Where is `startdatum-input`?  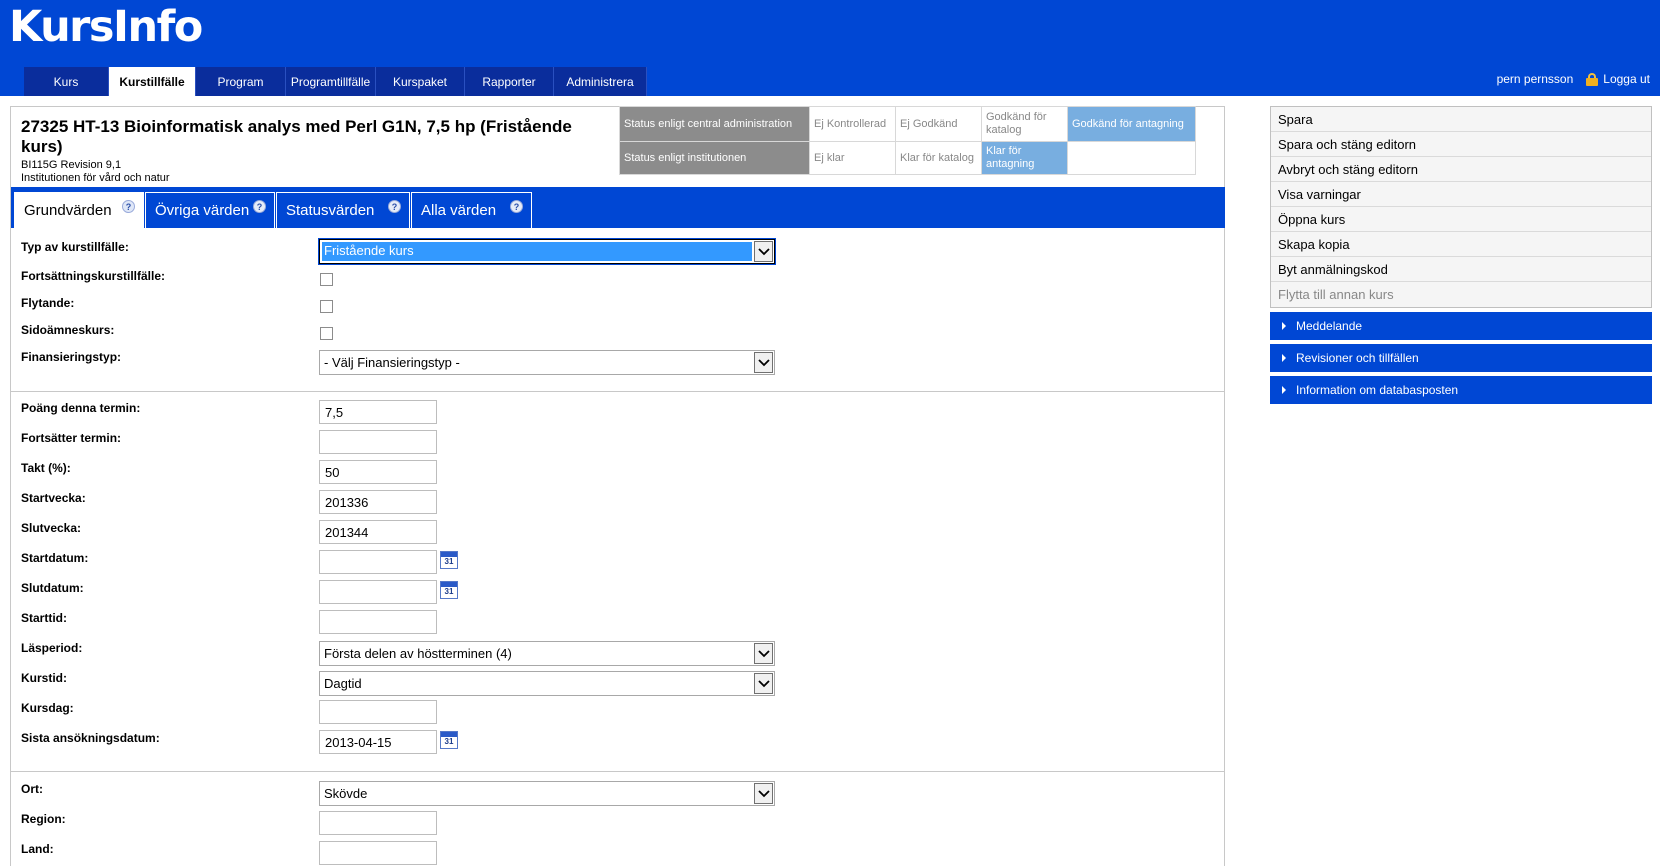 startdatum-input is located at coordinates (378, 562).